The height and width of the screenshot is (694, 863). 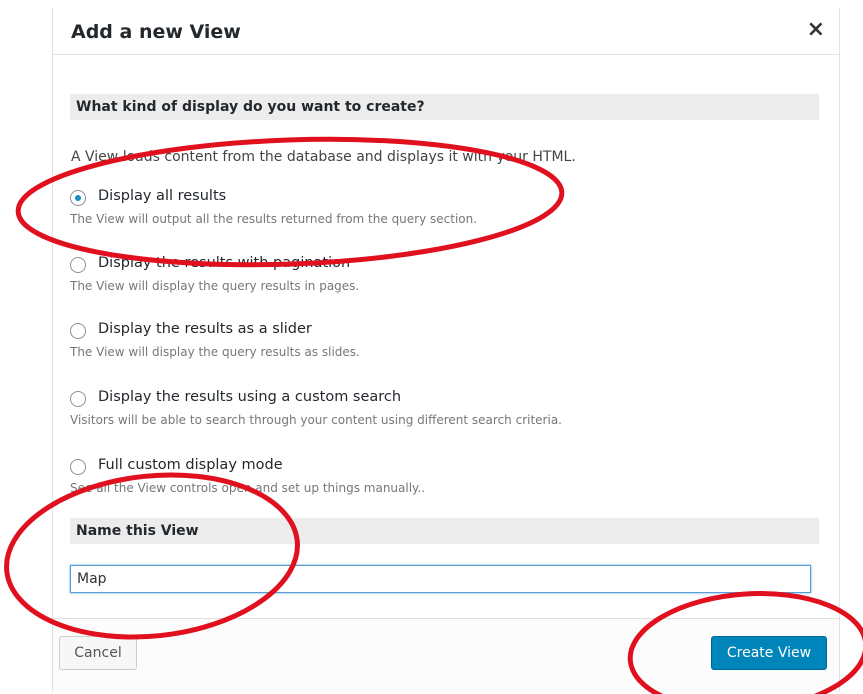 What do you see at coordinates (156, 32) in the screenshot?
I see `dialog-title: Add a new View` at bounding box center [156, 32].